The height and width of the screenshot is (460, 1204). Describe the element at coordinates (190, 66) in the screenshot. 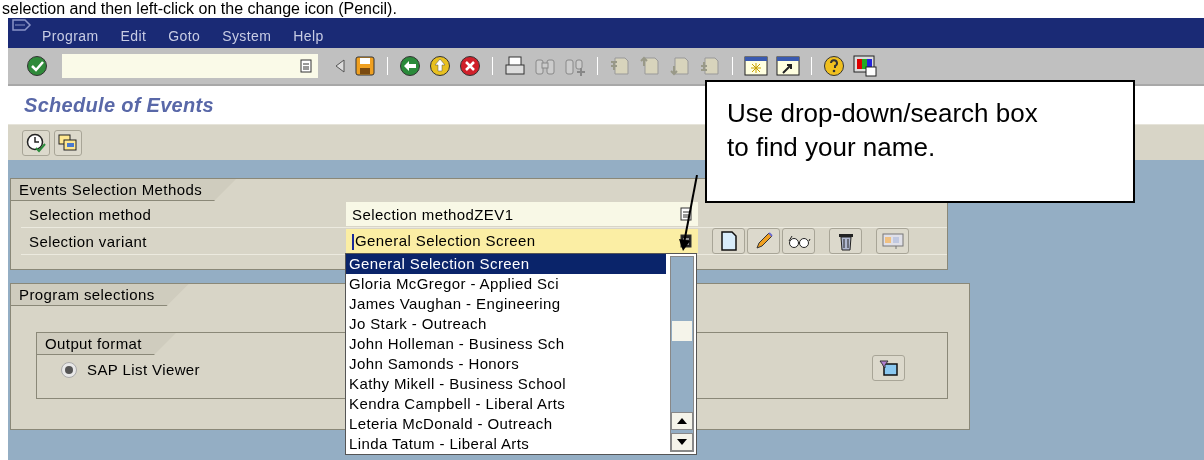

I see `command-field` at that location.